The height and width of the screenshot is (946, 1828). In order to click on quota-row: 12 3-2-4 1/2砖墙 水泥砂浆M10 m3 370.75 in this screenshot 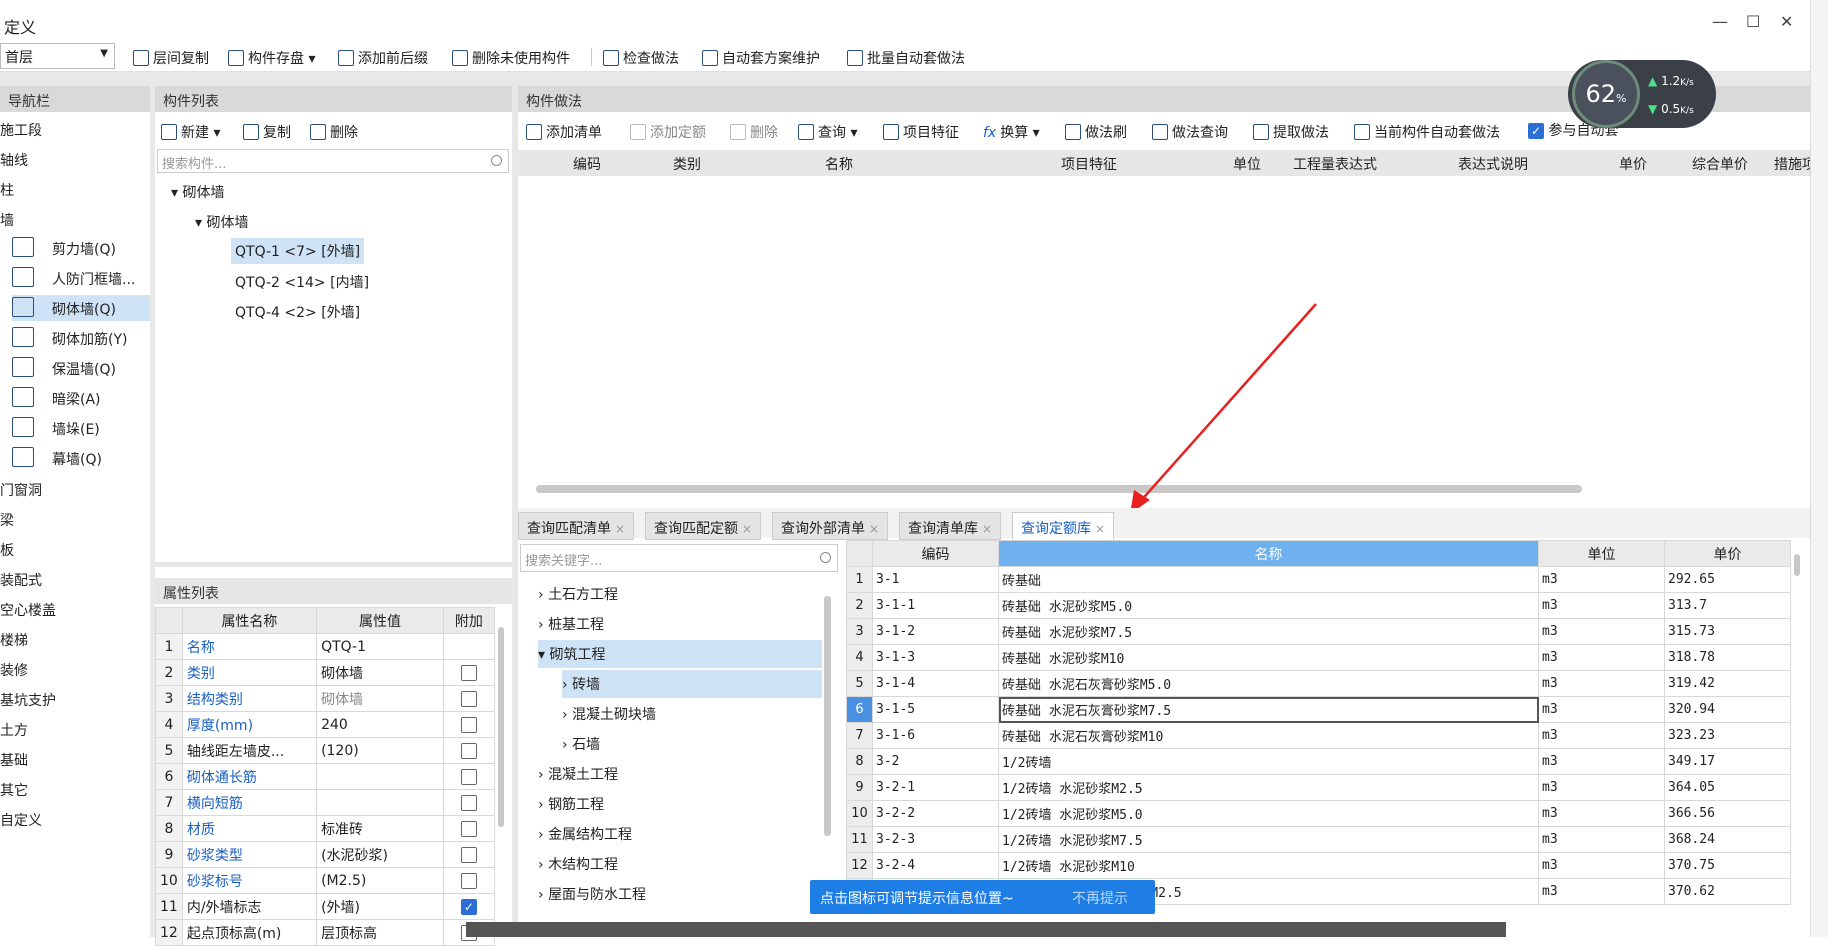, I will do `click(1318, 865)`.